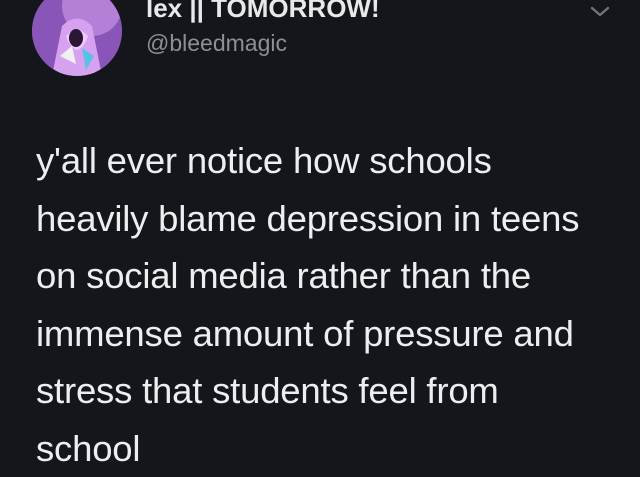 The width and height of the screenshot is (640, 477). What do you see at coordinates (331, 276) in the screenshot?
I see `tweet-text-line: on social media rather than the` at bounding box center [331, 276].